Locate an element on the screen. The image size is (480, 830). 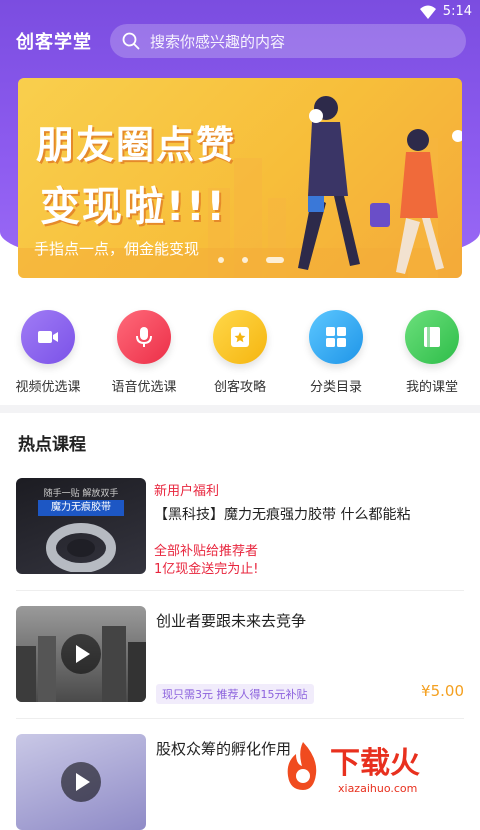
quick-entry-my-class: 我的课堂 is located at coordinates (432, 352).